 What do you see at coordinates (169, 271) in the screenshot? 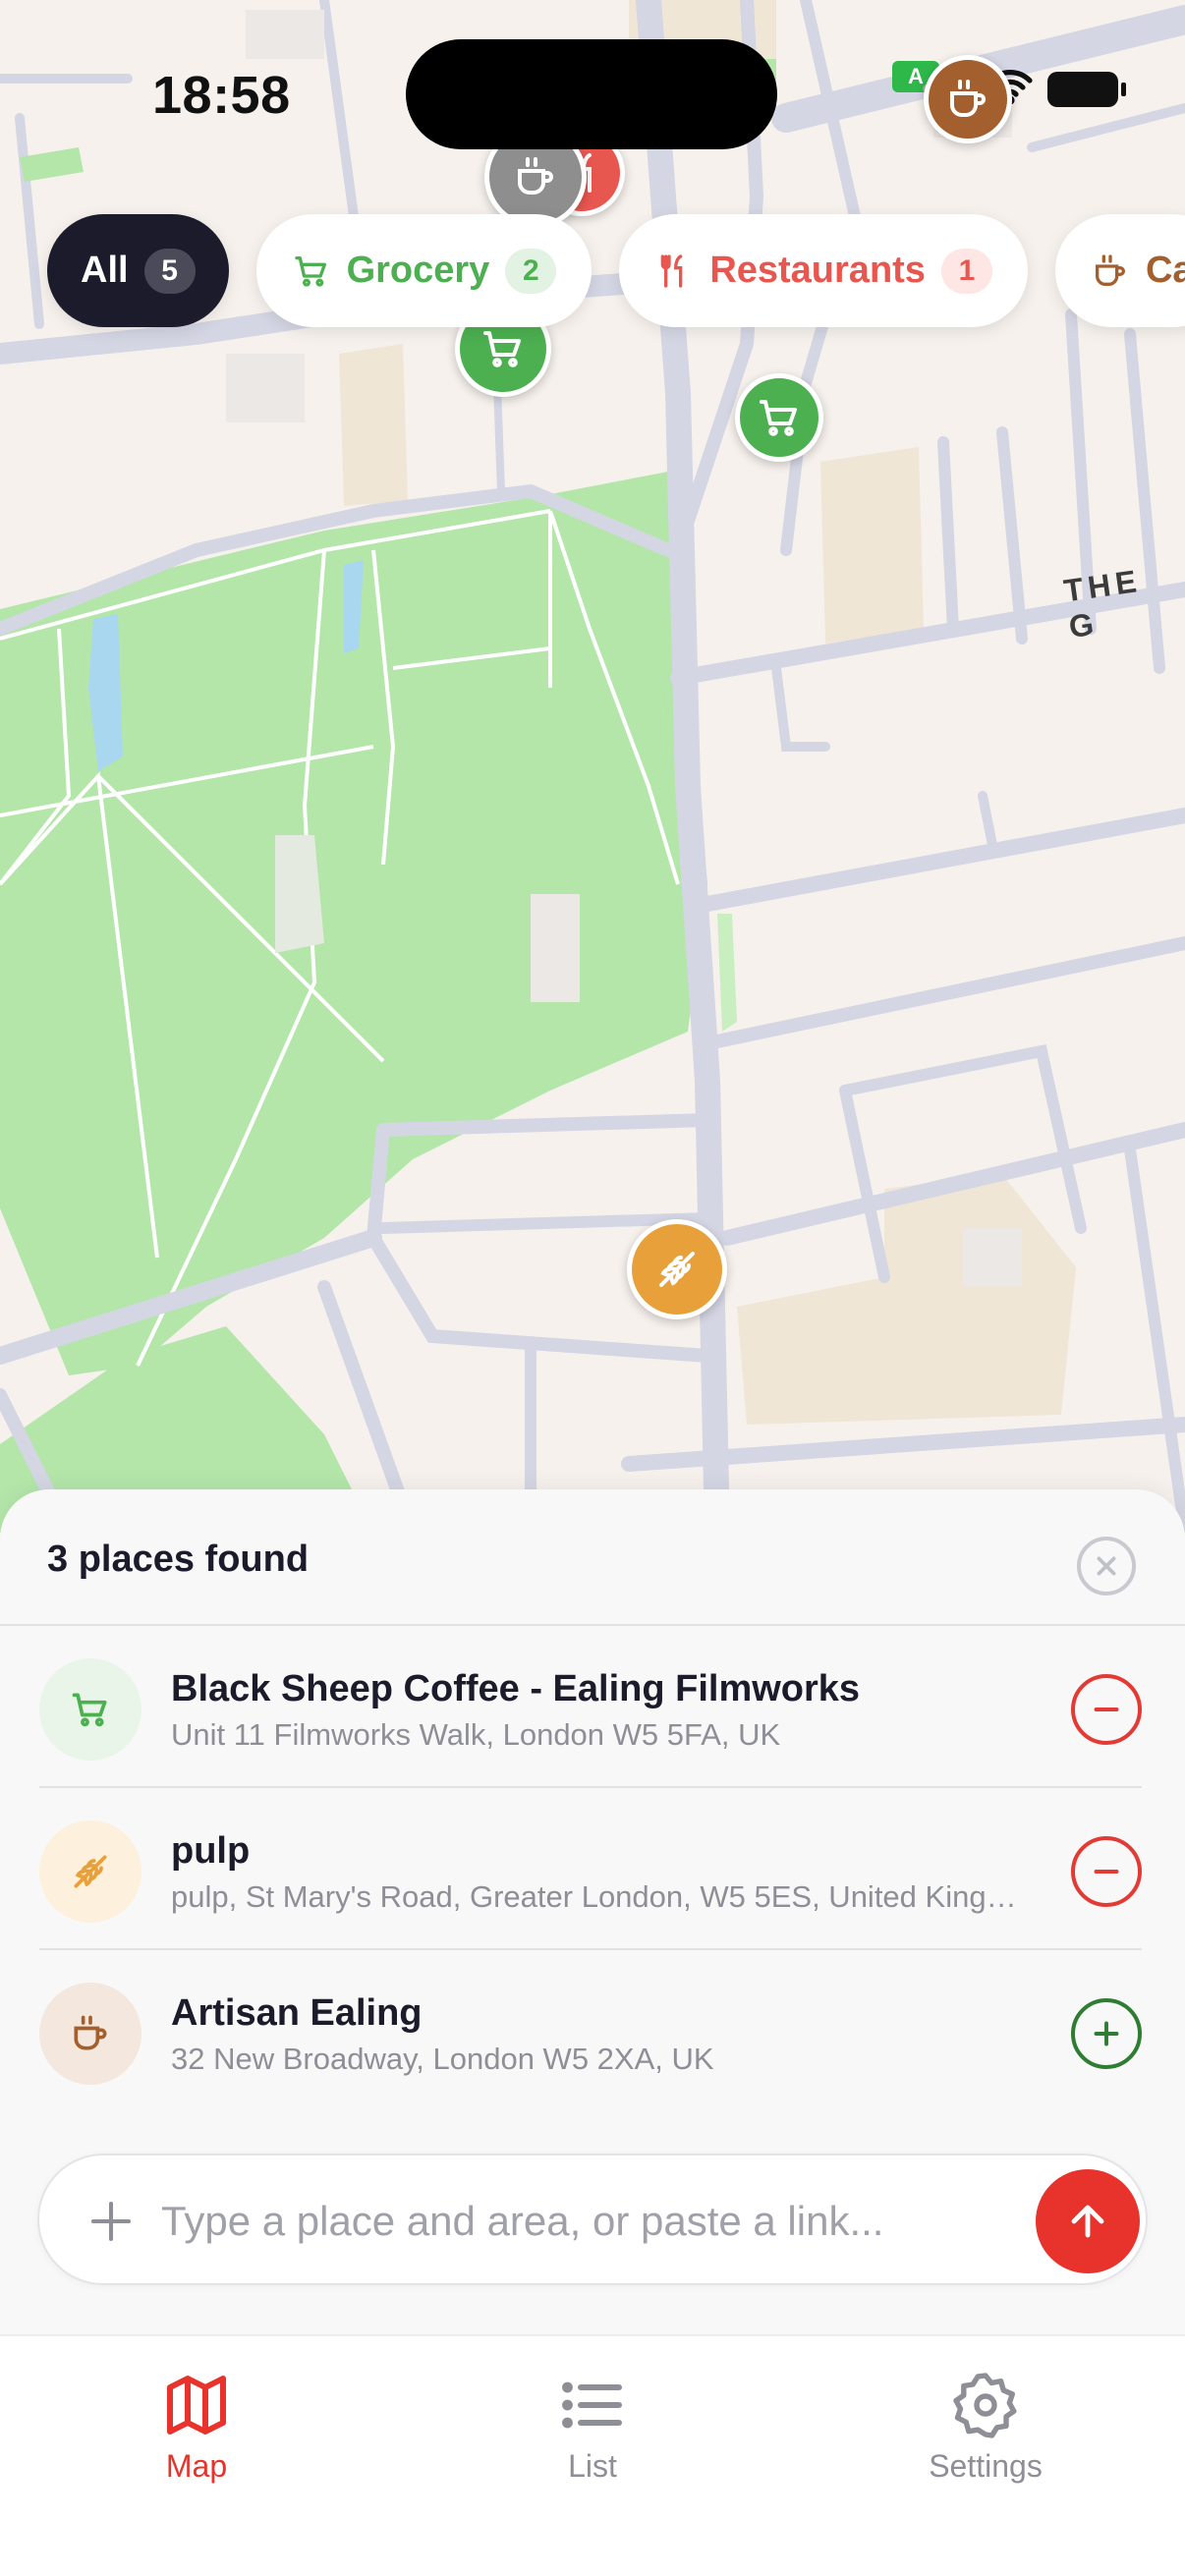
I see `filter-count-badge: 5` at bounding box center [169, 271].